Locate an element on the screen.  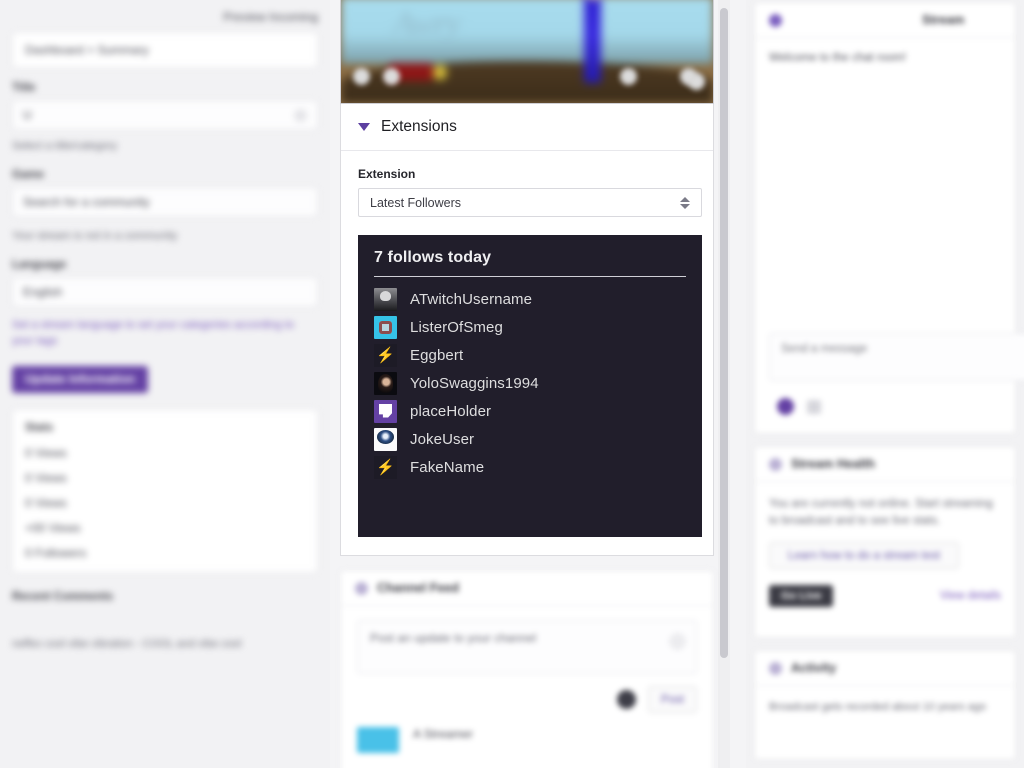
language-label: Language is located at coordinates (39, 264).